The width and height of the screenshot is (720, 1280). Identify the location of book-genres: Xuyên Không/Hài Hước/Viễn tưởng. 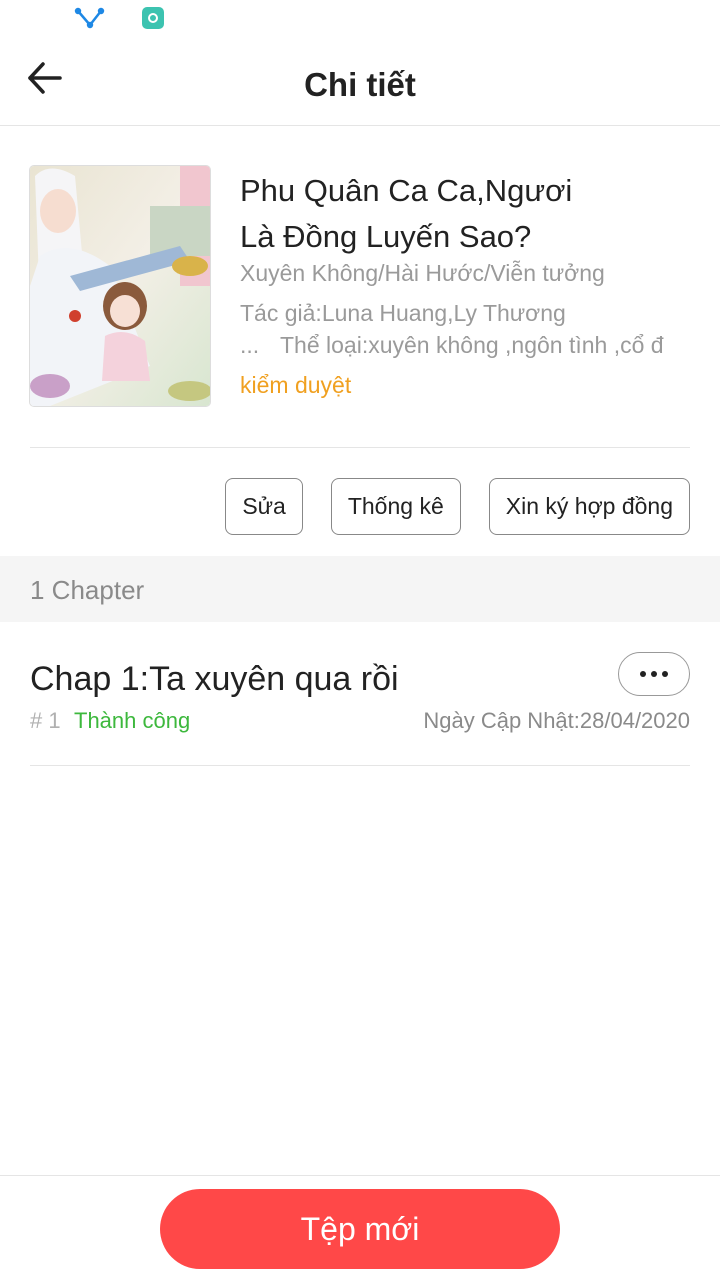
(422, 273).